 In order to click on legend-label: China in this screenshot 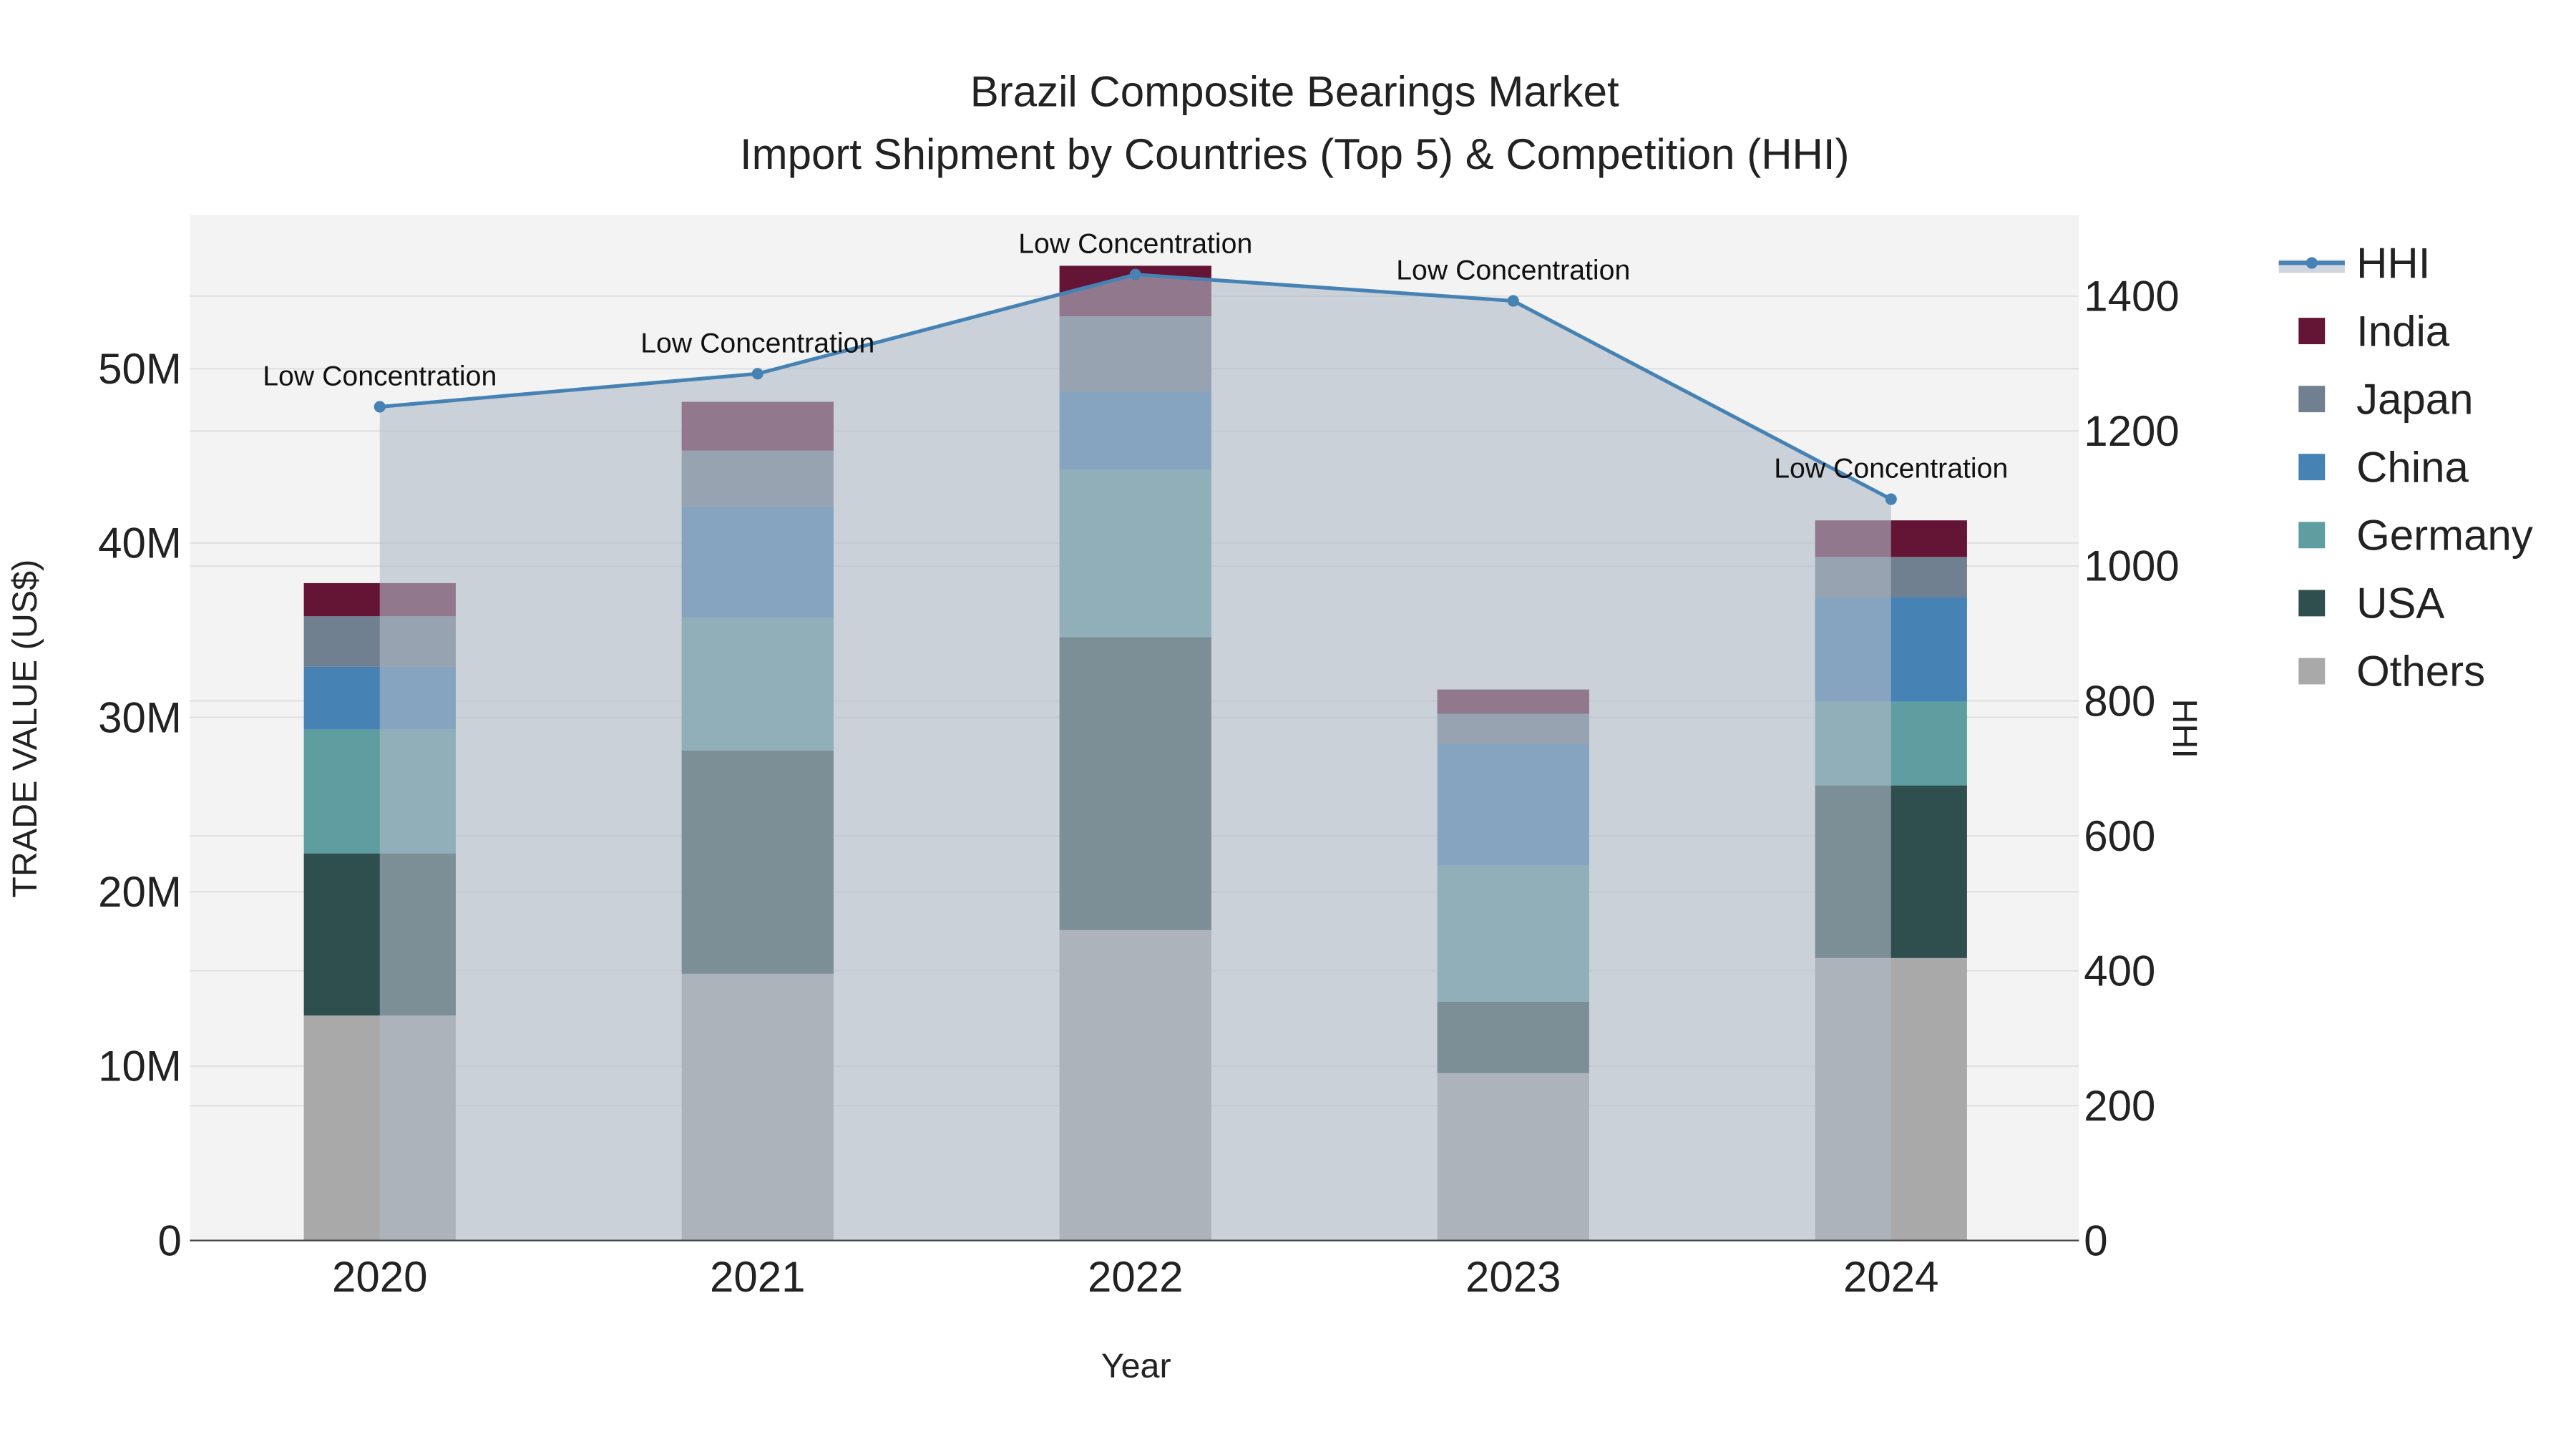, I will do `click(2412, 468)`.